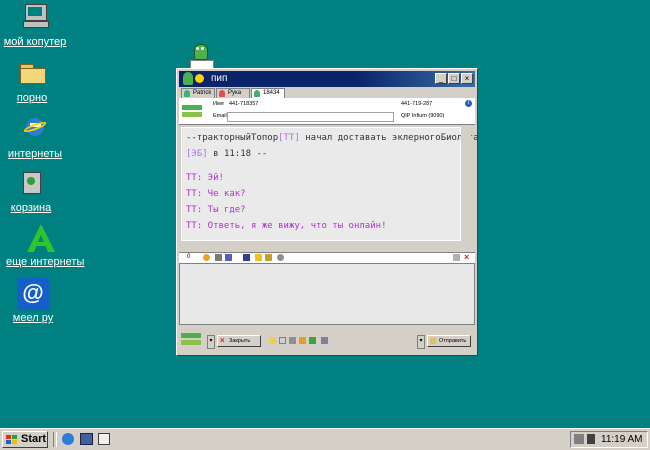 This screenshot has width=650, height=450. I want to click on windows-logo-icon, so click(12, 440).